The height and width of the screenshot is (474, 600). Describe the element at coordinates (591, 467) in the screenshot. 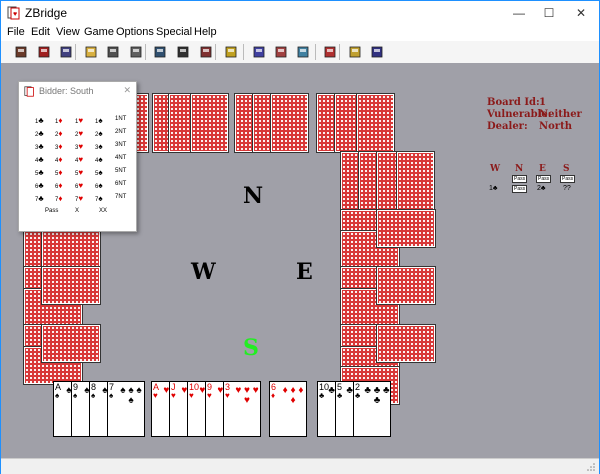

I see `resize-grip-icon` at that location.